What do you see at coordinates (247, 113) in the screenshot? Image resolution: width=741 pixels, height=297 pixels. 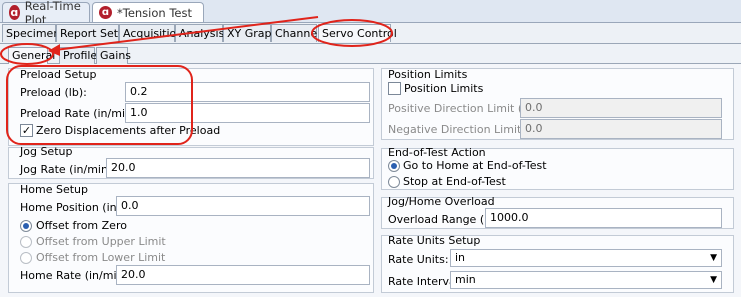 I see `preload-rate-input: 1.0` at bounding box center [247, 113].